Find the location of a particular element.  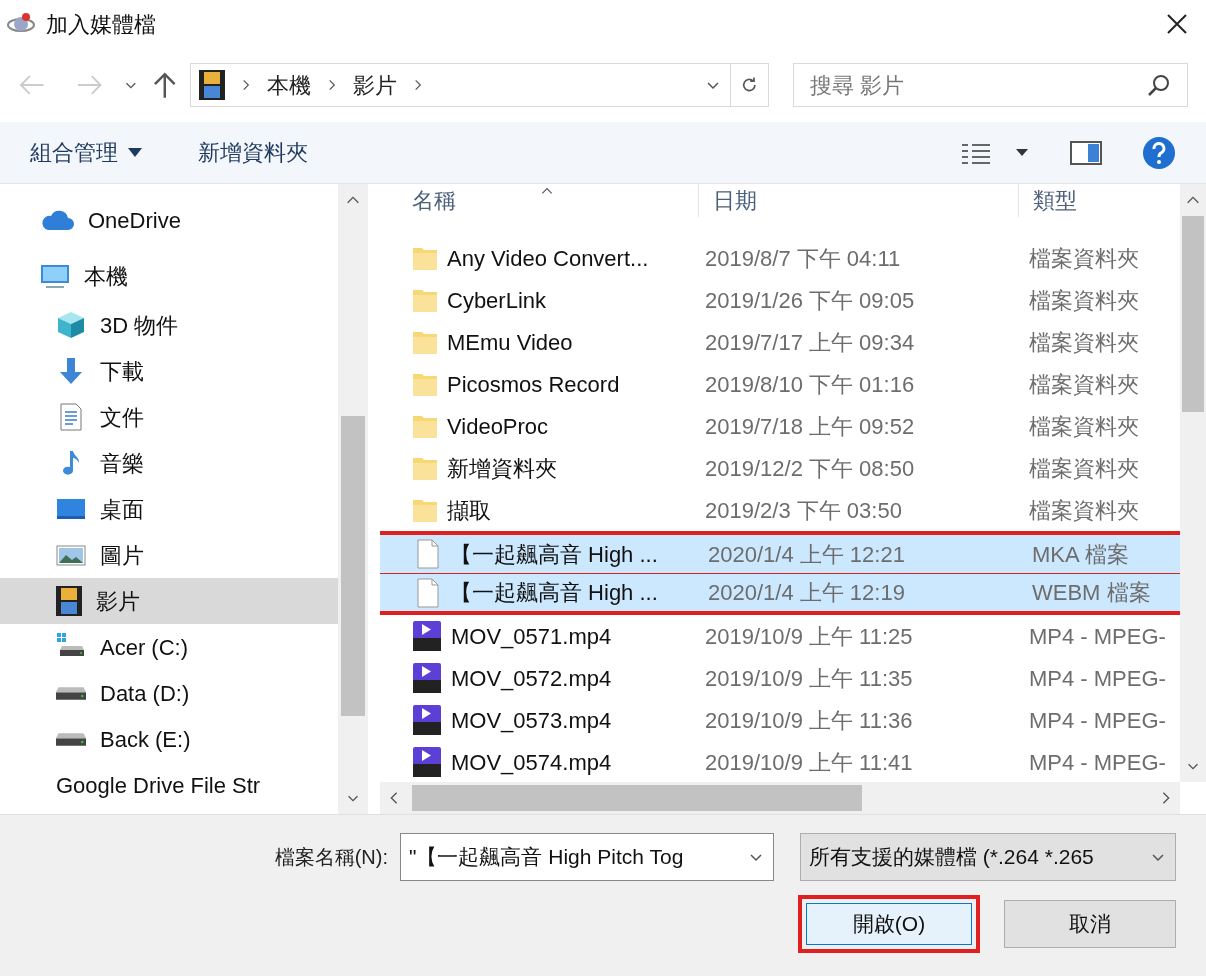

file-date: 2019/10/9 上午 11:25 is located at coordinates (809, 636).